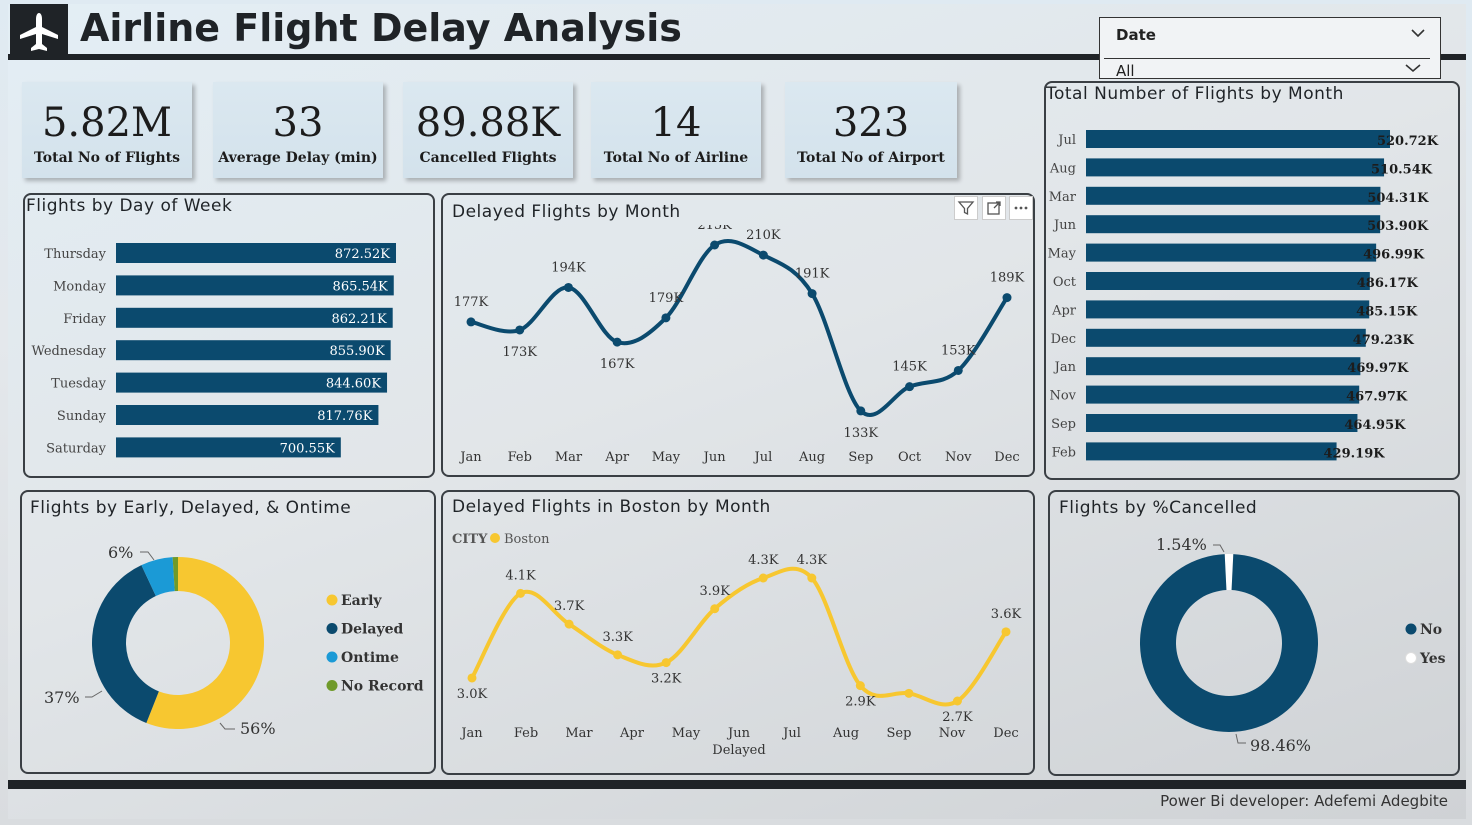 The width and height of the screenshot is (1472, 825). Describe the element at coordinates (1267, 68) in the screenshot. I see `slicer-dropdown` at that location.